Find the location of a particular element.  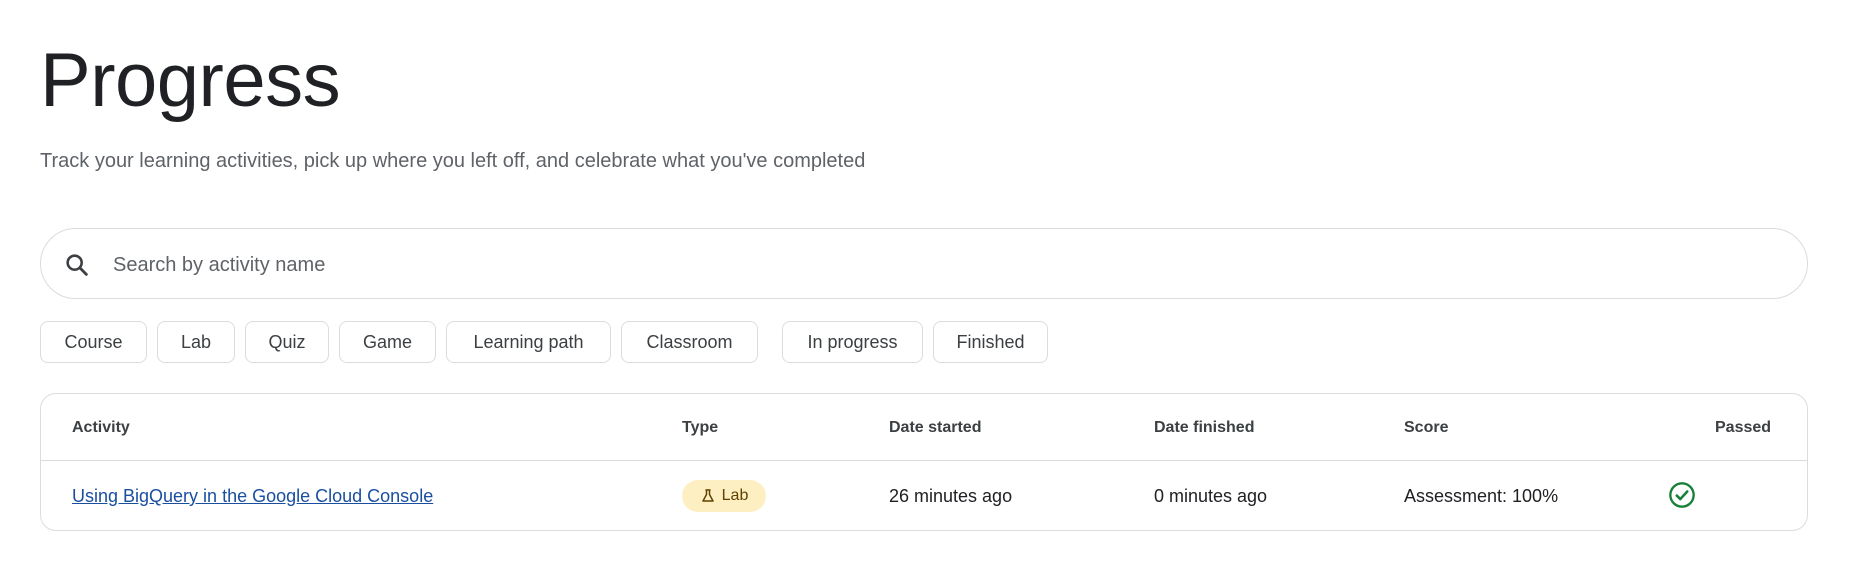

chip-classroom: Classroom is located at coordinates (689, 342).